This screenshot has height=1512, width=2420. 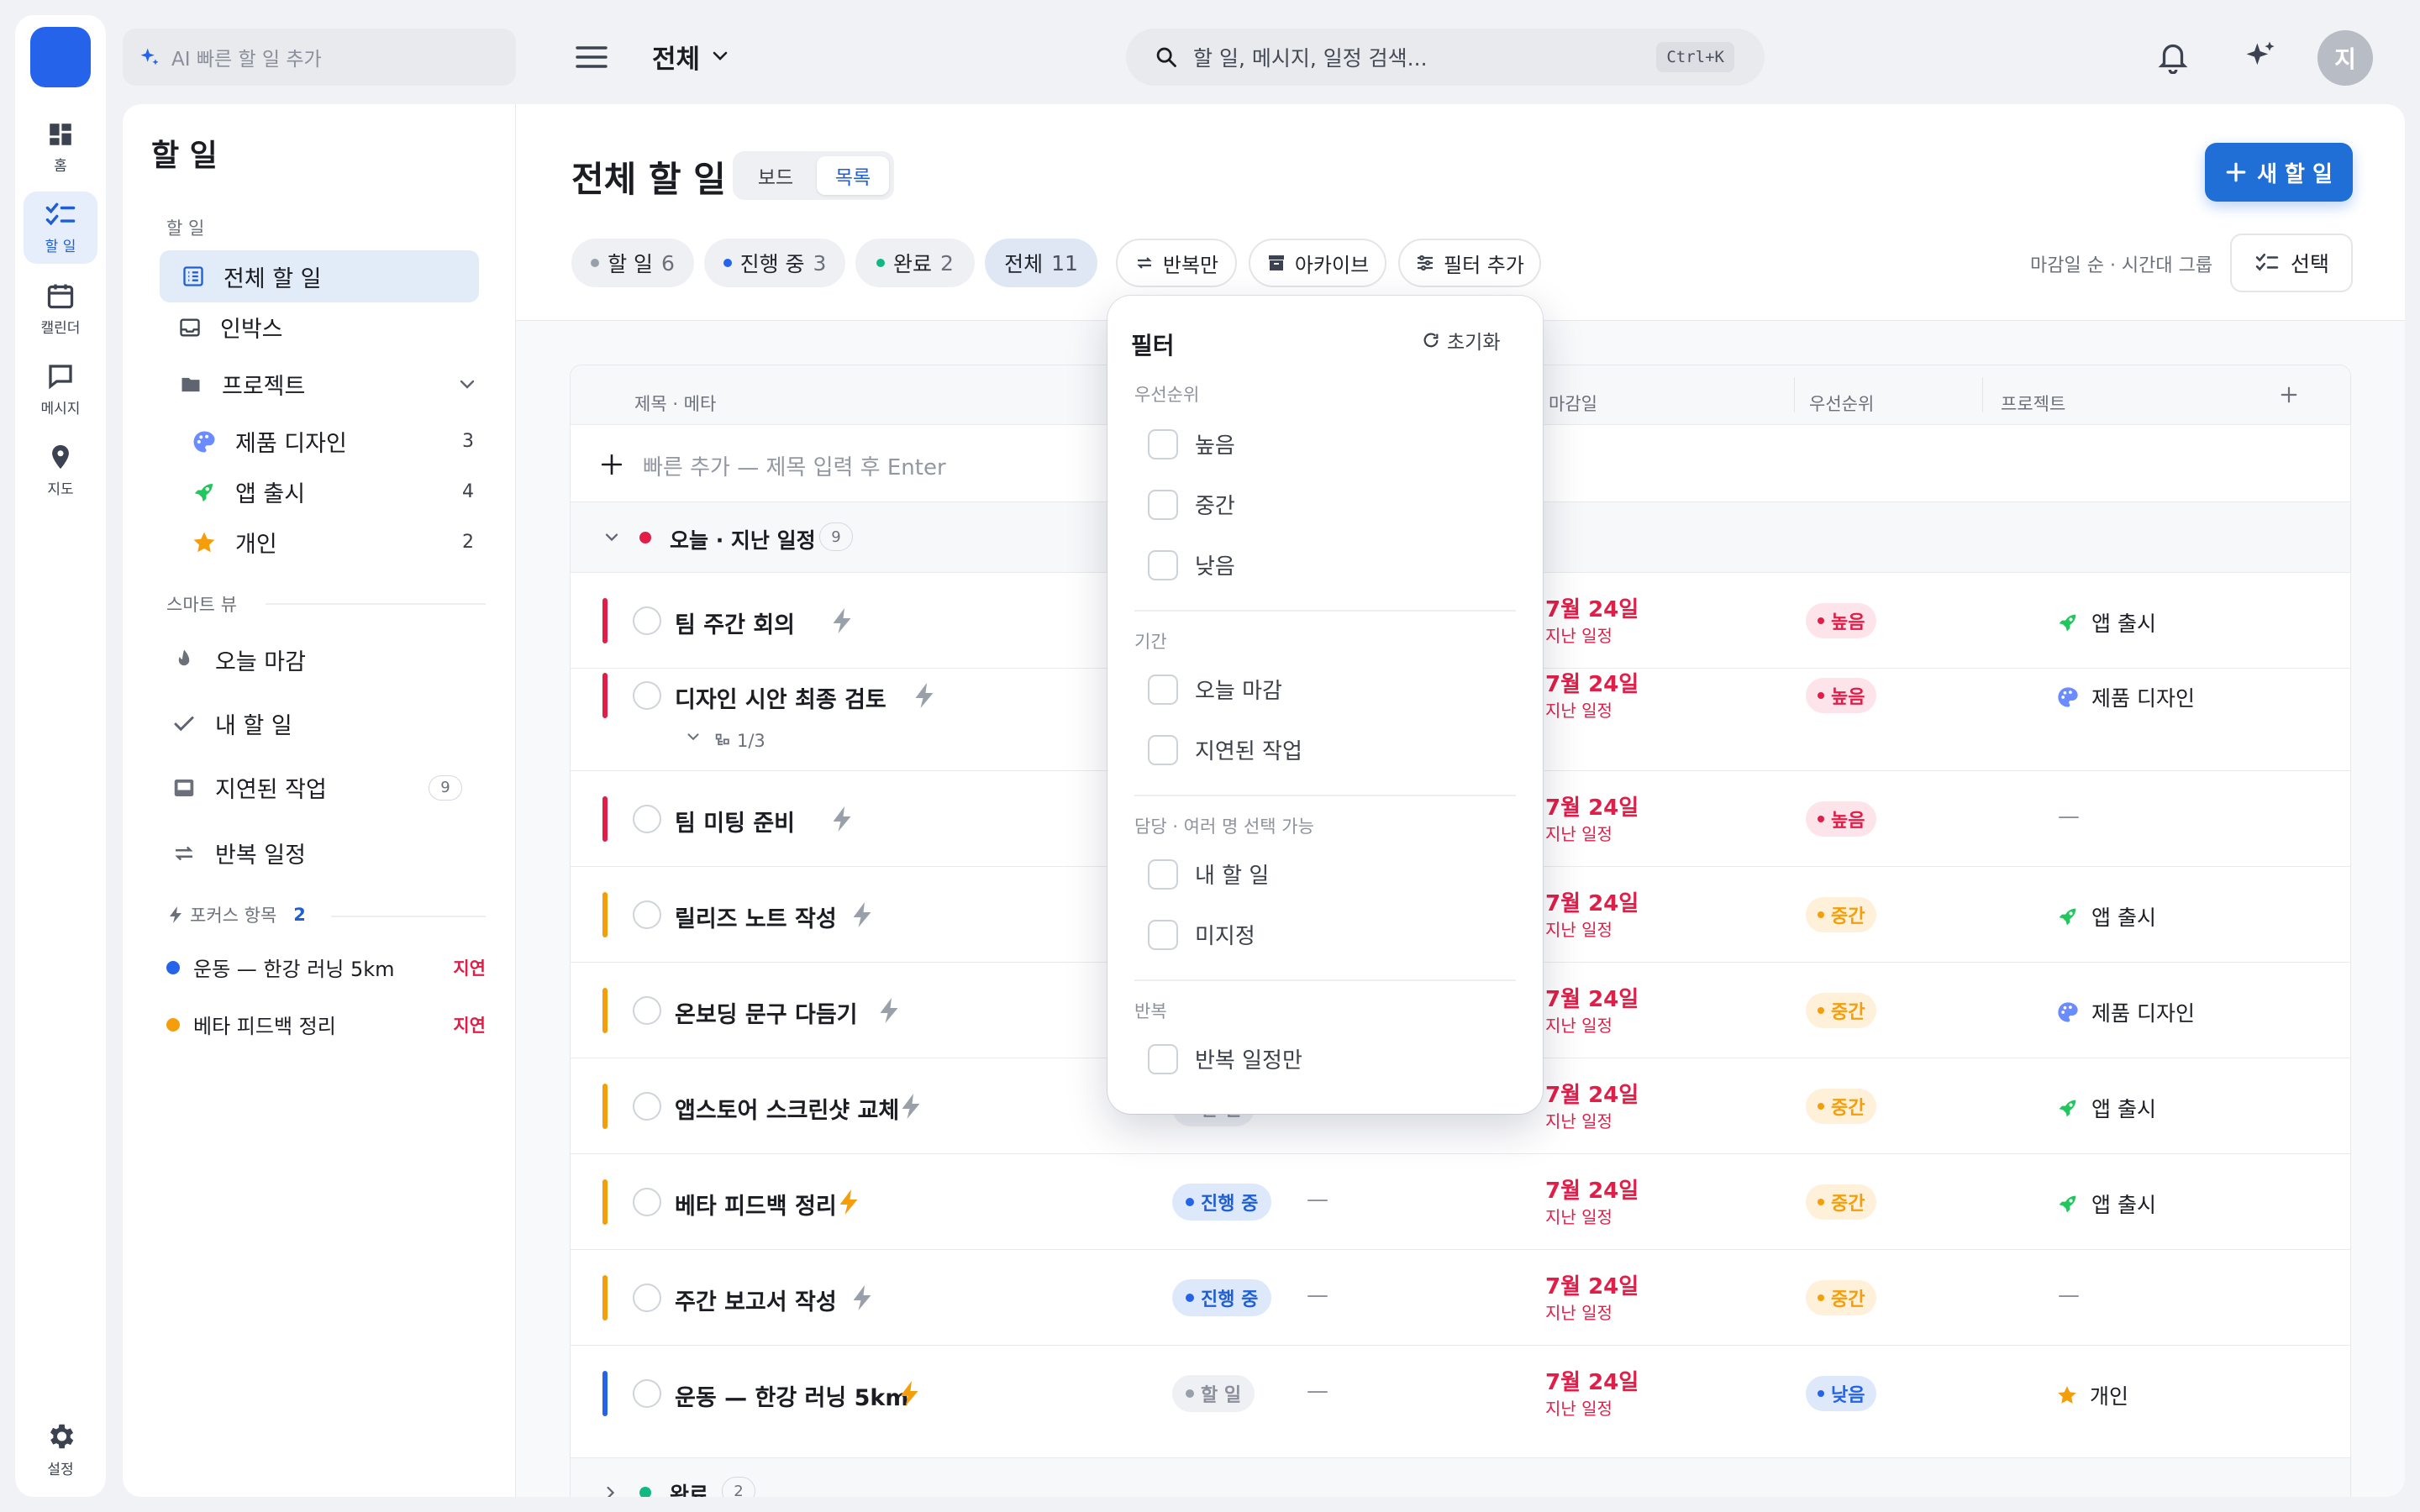 I want to click on rail-calendar: 캘린더, so click(x=60, y=308).